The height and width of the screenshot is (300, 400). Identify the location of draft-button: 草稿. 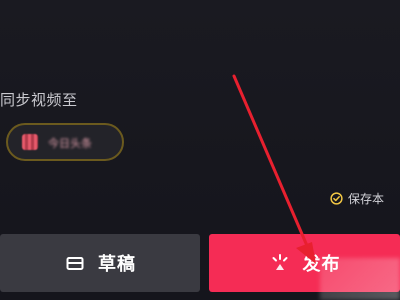
(100, 263).